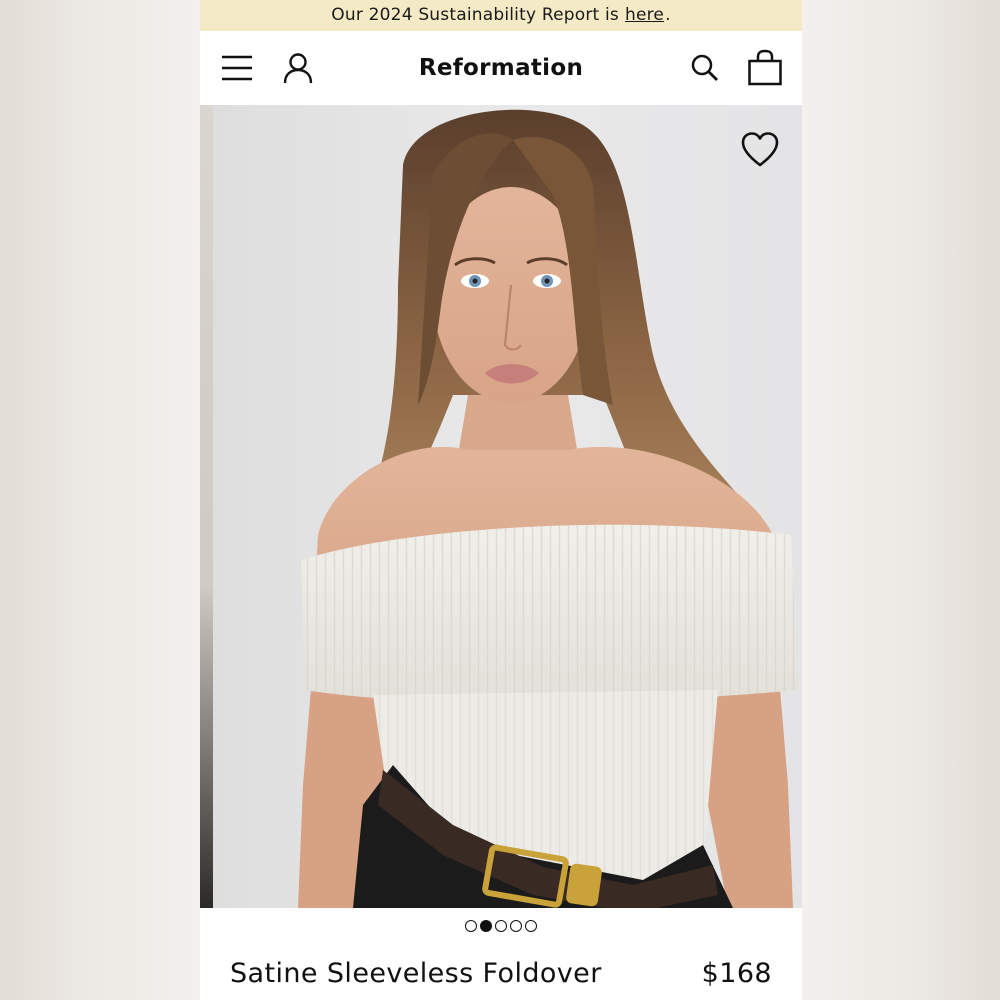 The height and width of the screenshot is (1000, 1000). I want to click on carousel-pagination, so click(501, 926).